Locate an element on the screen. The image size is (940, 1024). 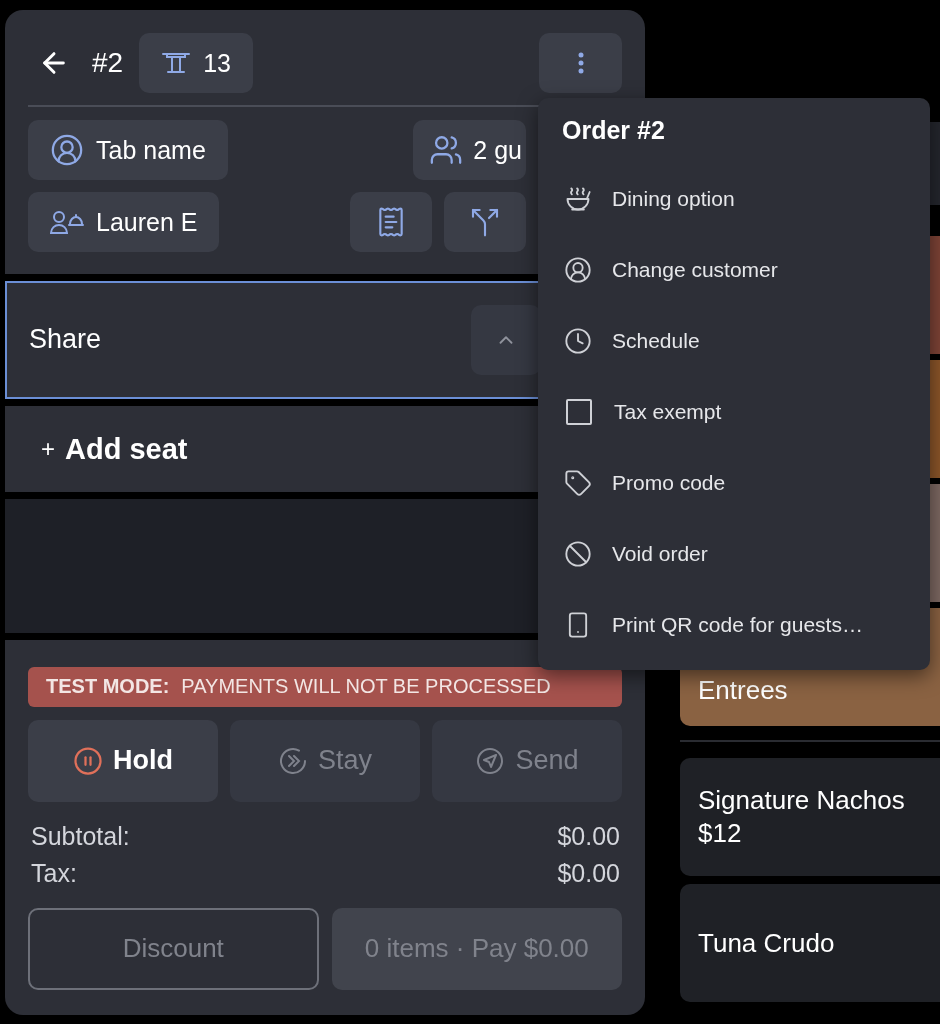
total-label: Tax: is located at coordinates (54, 873).